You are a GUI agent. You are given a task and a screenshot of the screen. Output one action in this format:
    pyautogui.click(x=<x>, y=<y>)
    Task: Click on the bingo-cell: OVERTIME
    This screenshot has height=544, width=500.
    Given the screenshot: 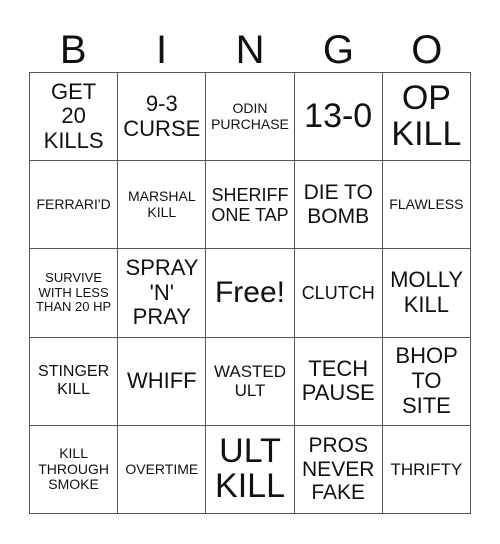 What is the action you would take?
    pyautogui.click(x=162, y=469)
    